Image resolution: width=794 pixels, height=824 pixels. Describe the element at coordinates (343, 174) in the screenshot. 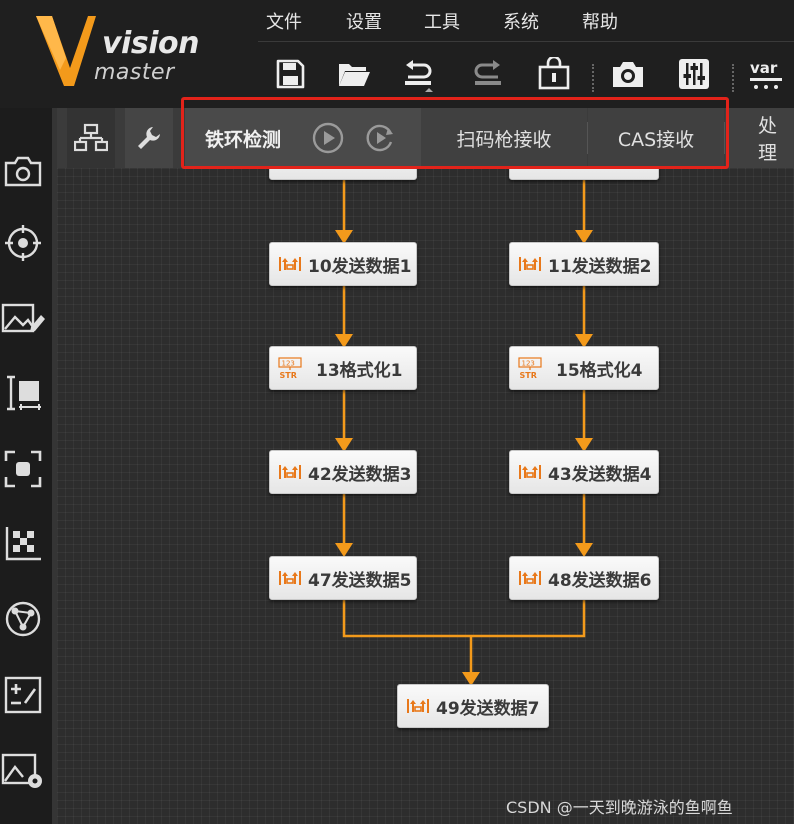

I see `flow-node-partial-left` at that location.